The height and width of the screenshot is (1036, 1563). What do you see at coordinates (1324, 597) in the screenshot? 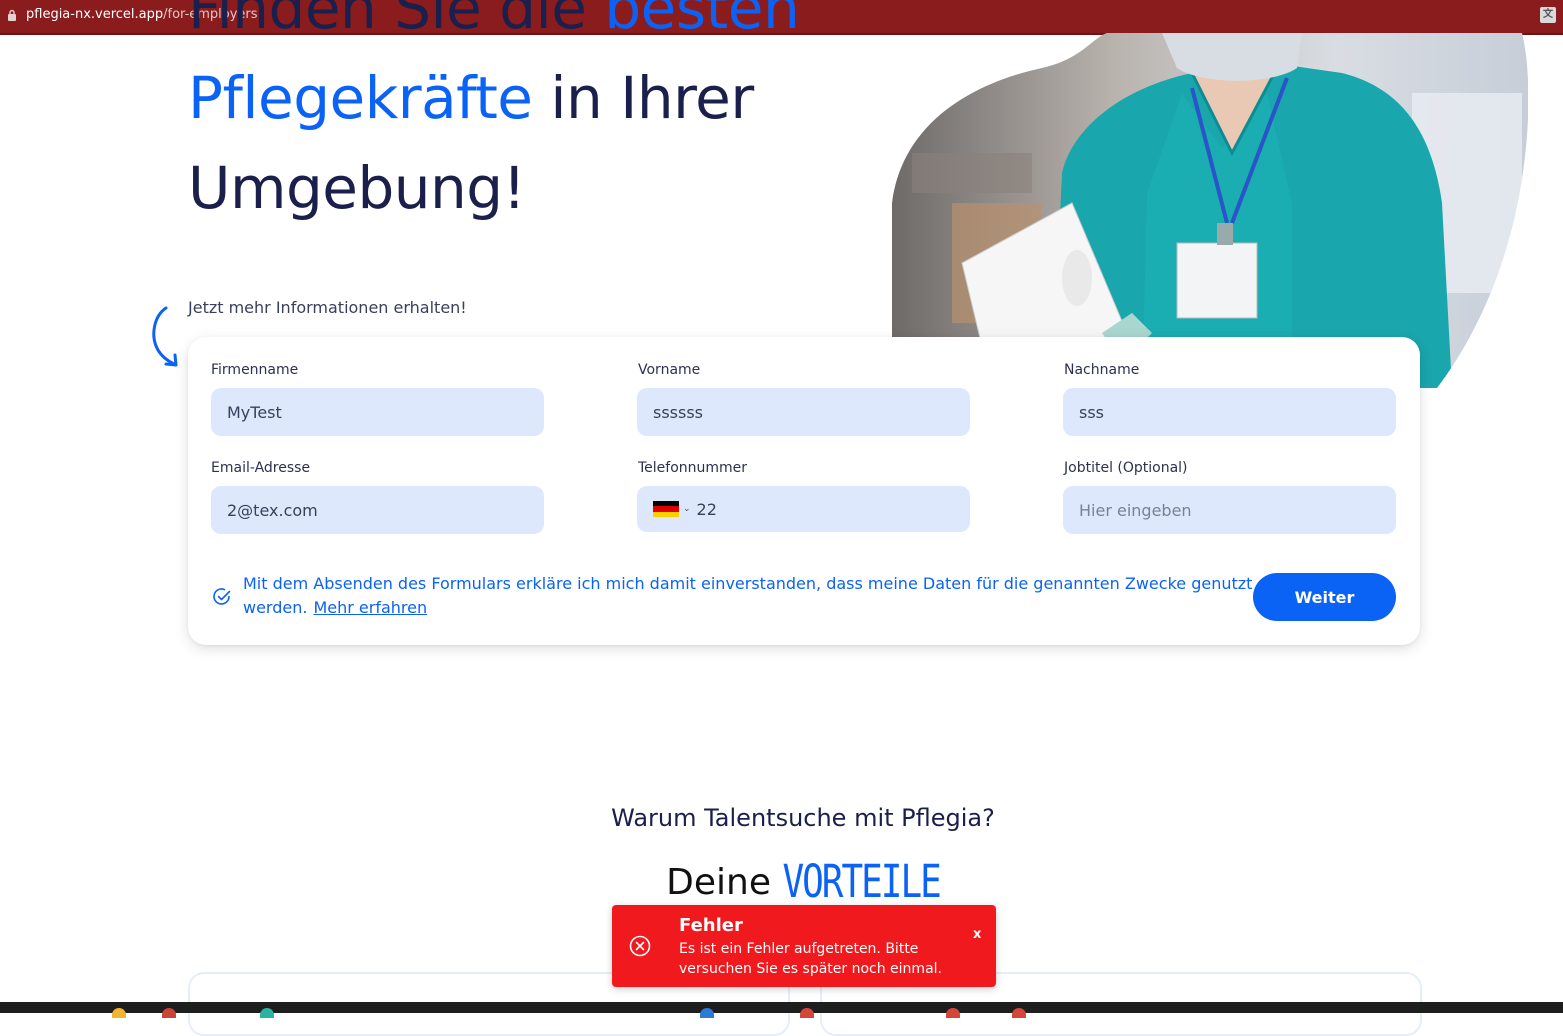
I see `weiter-button: Weiter` at bounding box center [1324, 597].